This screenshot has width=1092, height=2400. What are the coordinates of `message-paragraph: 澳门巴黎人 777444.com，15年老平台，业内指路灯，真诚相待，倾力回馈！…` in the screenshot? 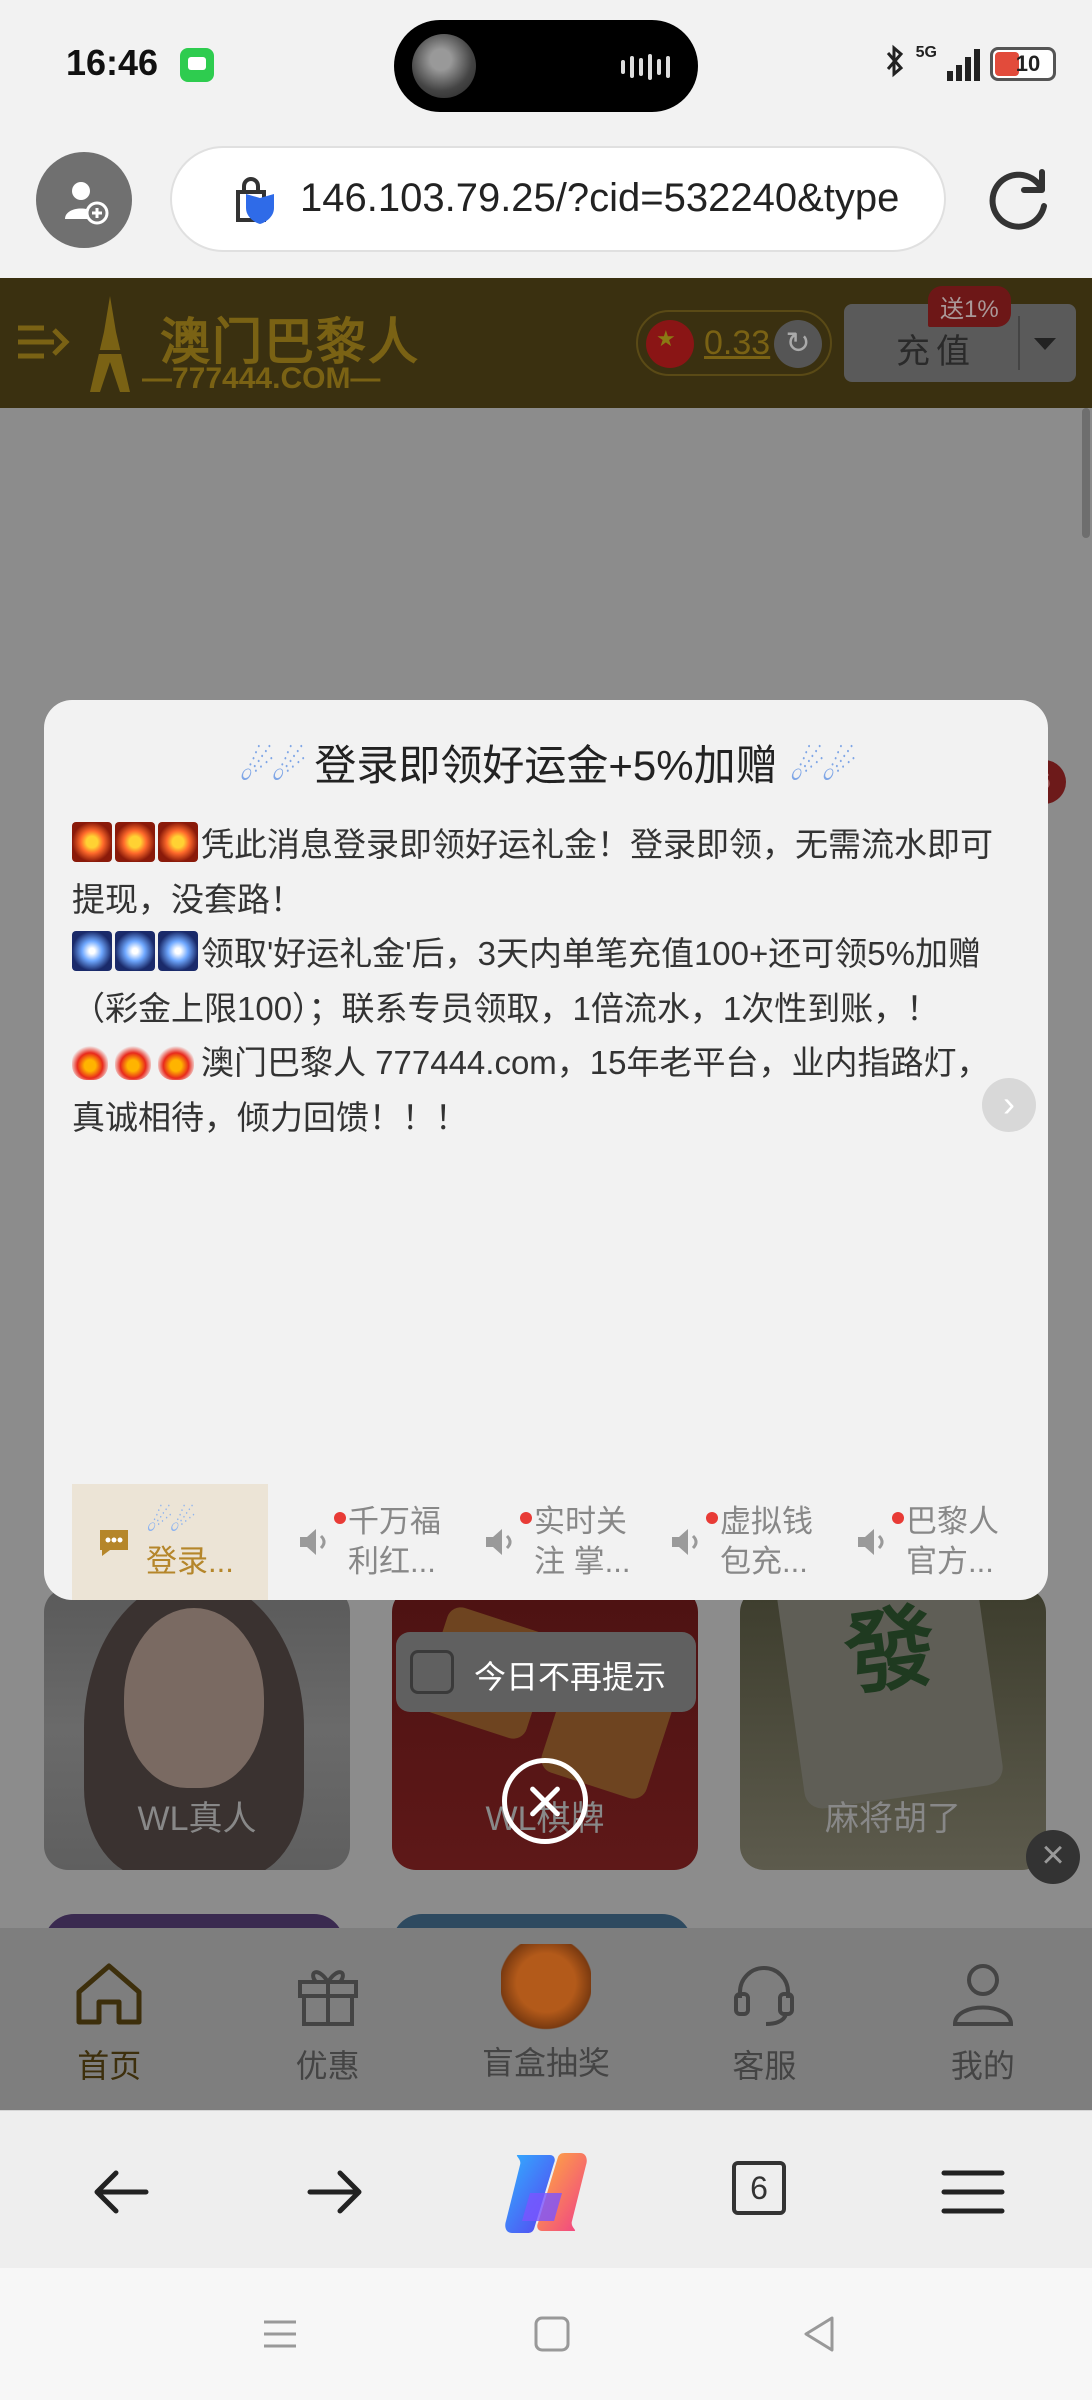 It's located at (537, 1090).